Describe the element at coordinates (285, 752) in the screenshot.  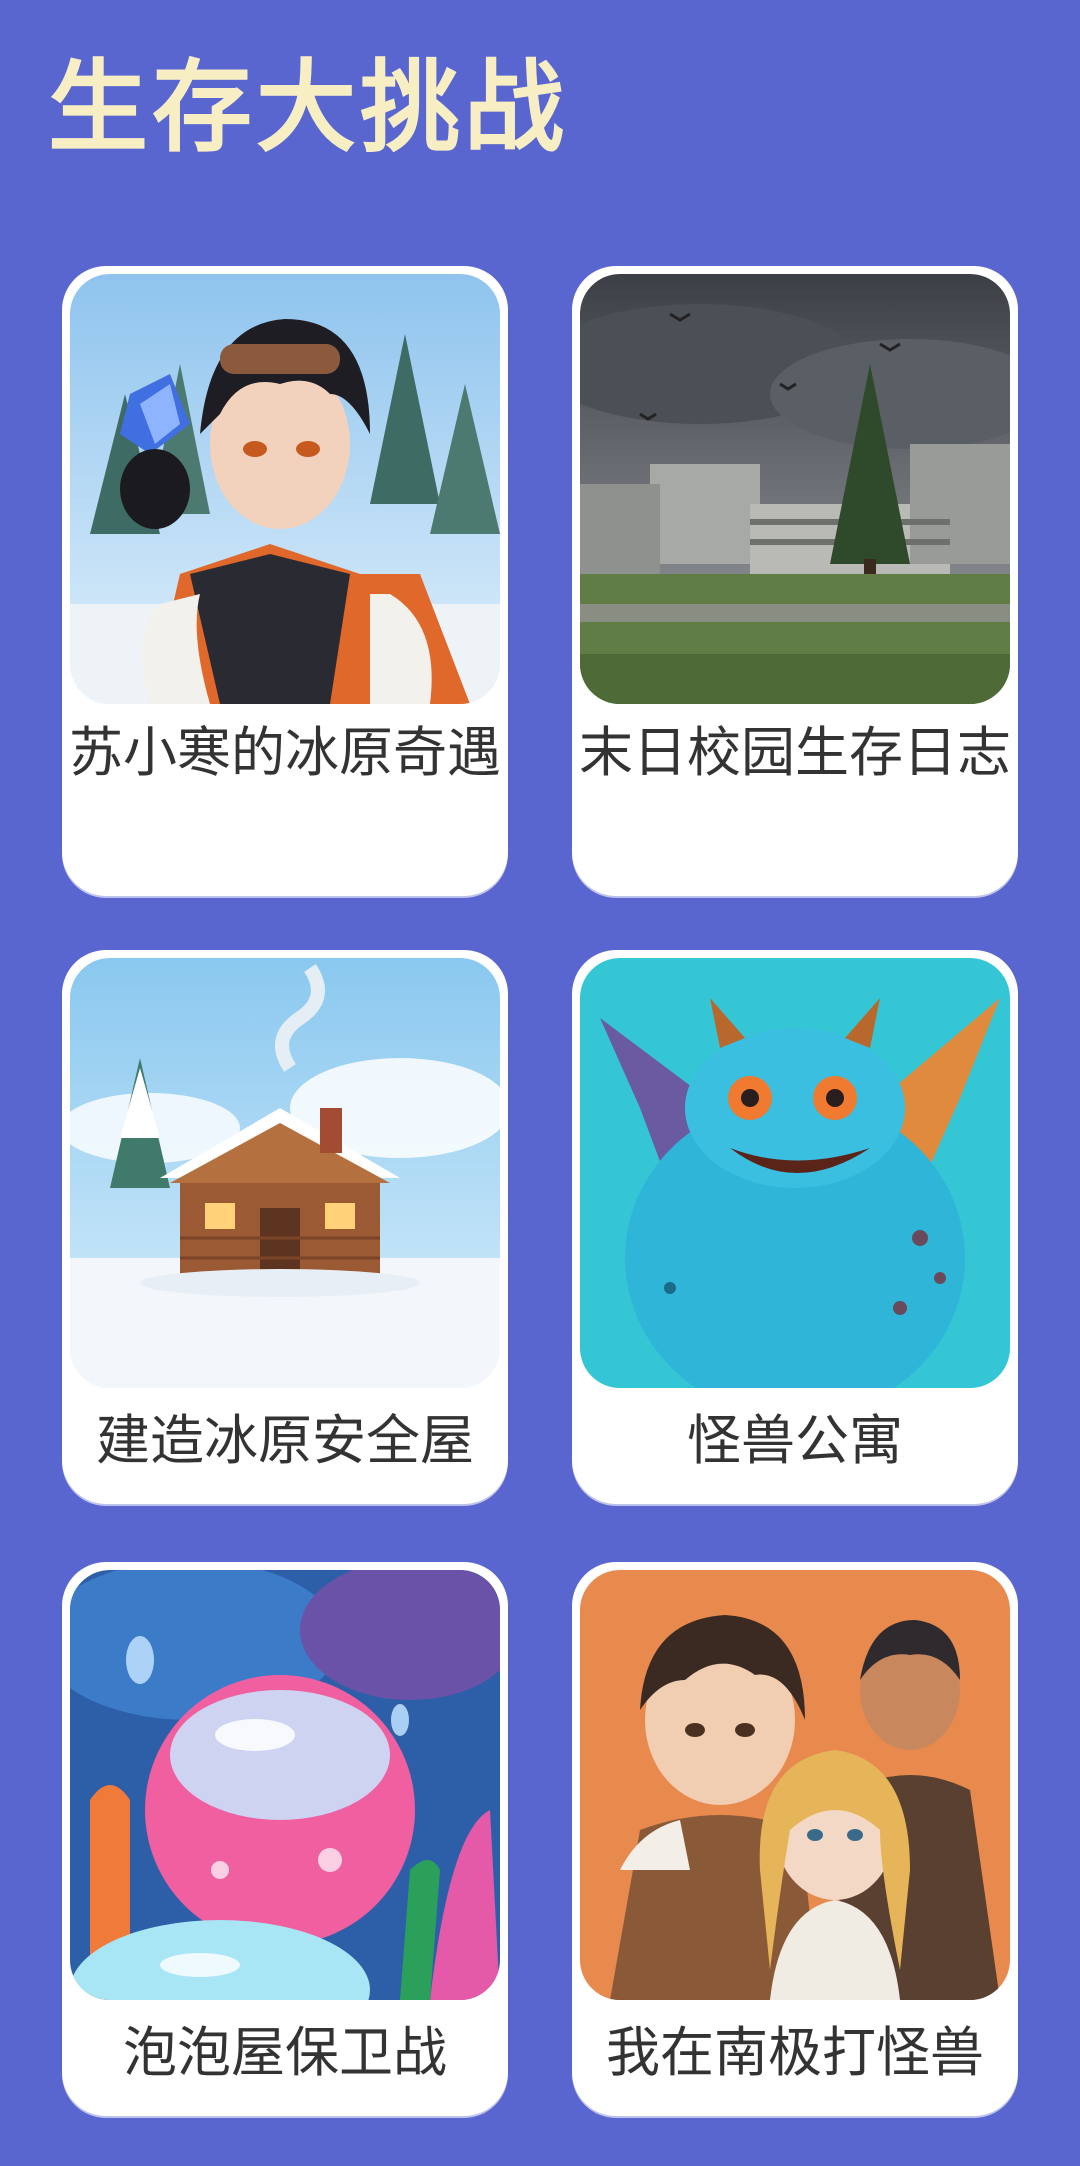
I see `story-title: 苏小寒的冰原奇遇` at that location.